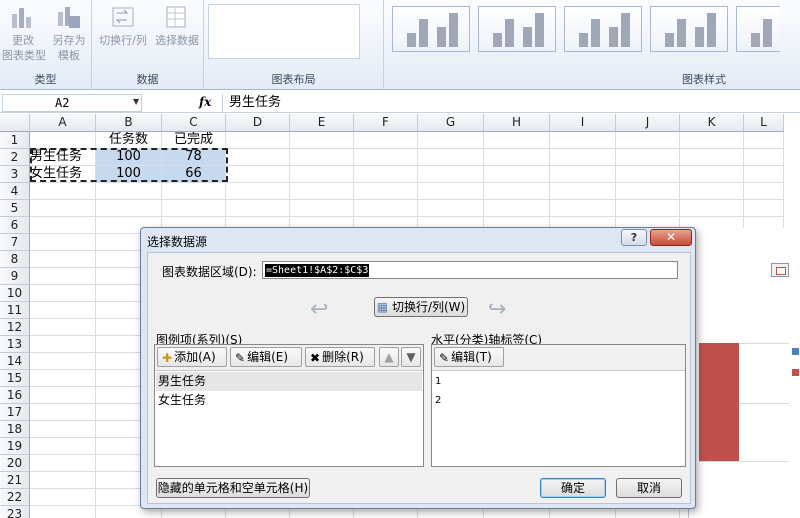  I want to click on cell-a3: 女生任务, so click(63, 174).